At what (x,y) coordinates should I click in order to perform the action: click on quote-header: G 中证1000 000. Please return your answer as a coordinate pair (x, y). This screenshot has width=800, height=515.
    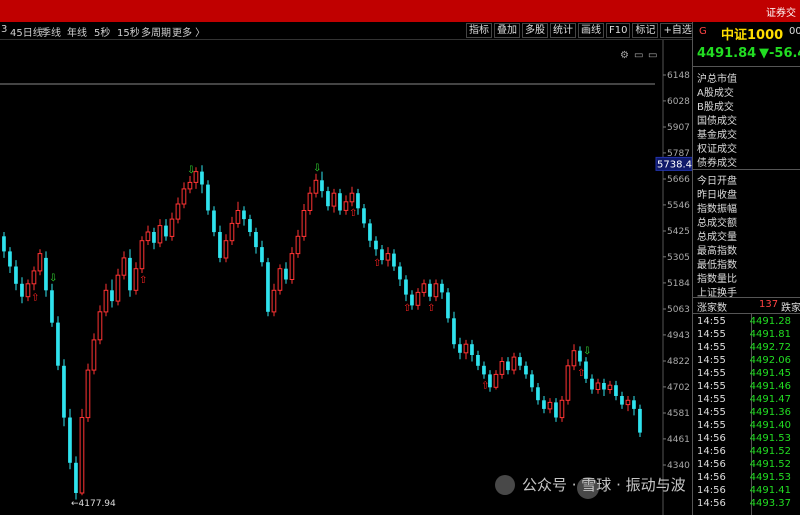
    Looking at the image, I should click on (746, 33).